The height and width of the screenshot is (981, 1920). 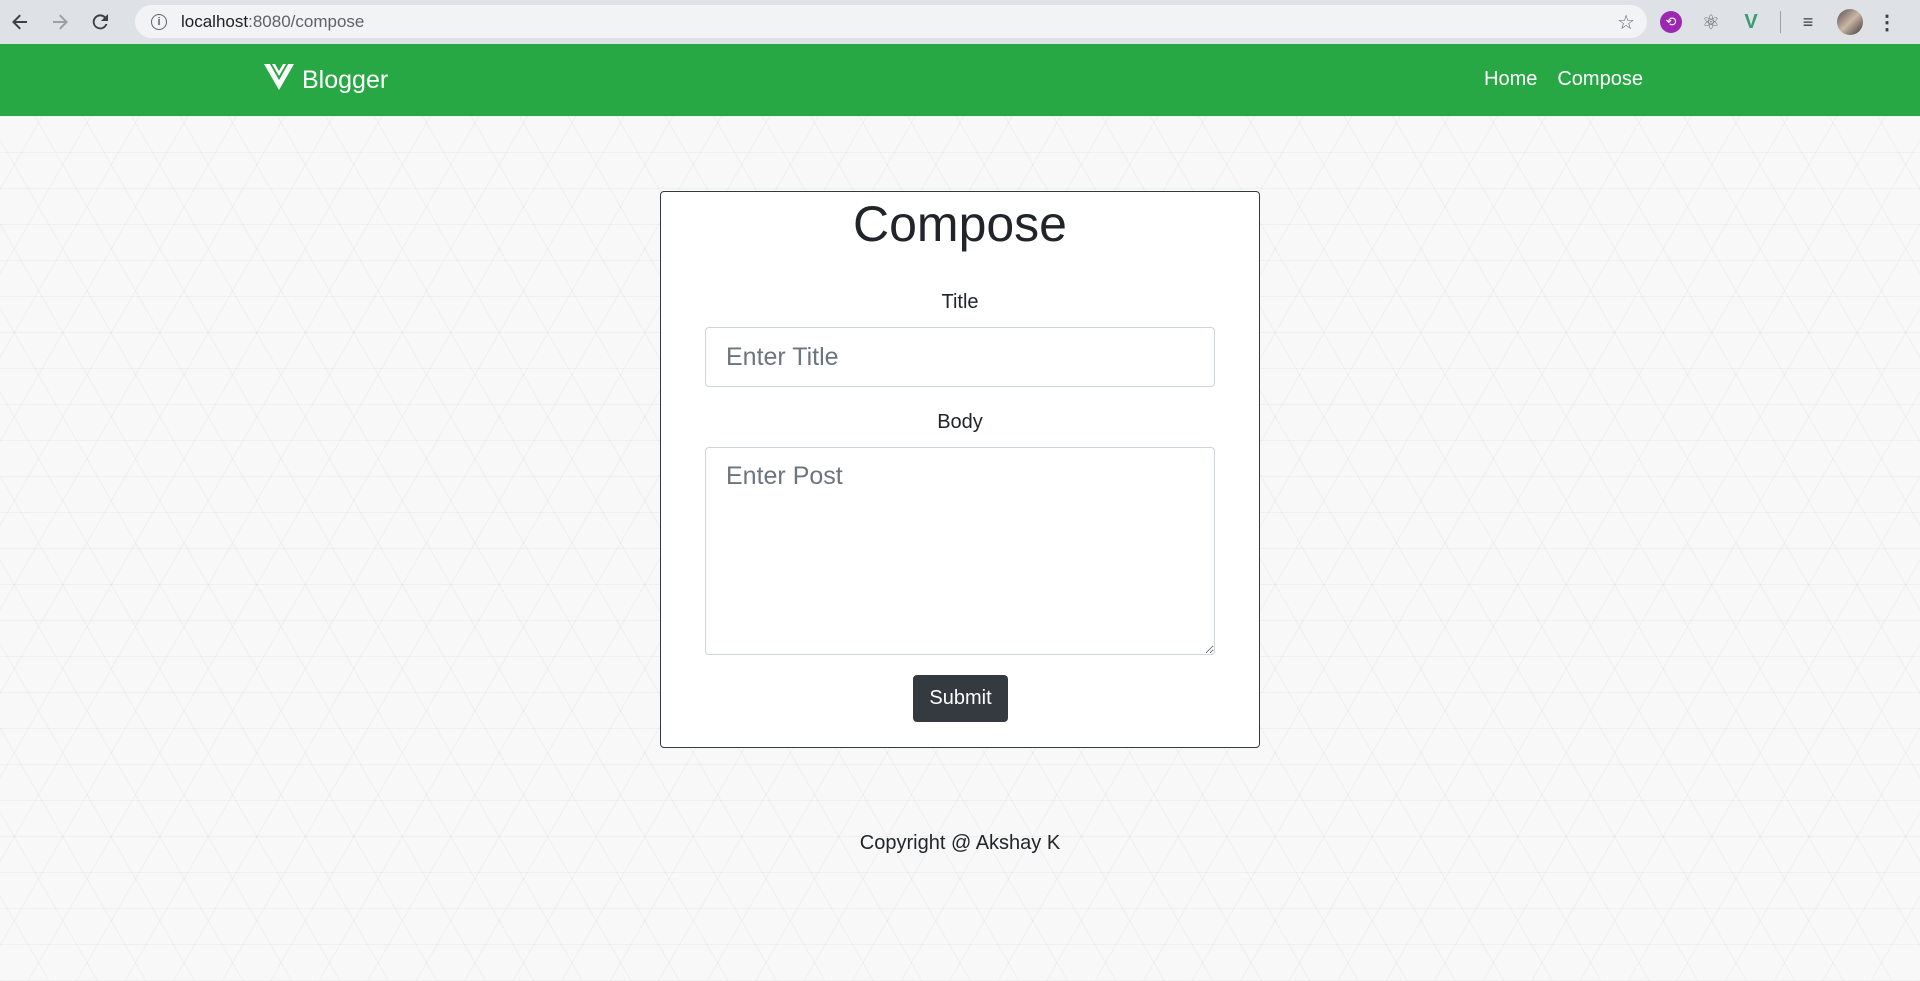 What do you see at coordinates (891, 21) in the screenshot?
I see `address-bar: i localhost:8080/compose ☆` at bounding box center [891, 21].